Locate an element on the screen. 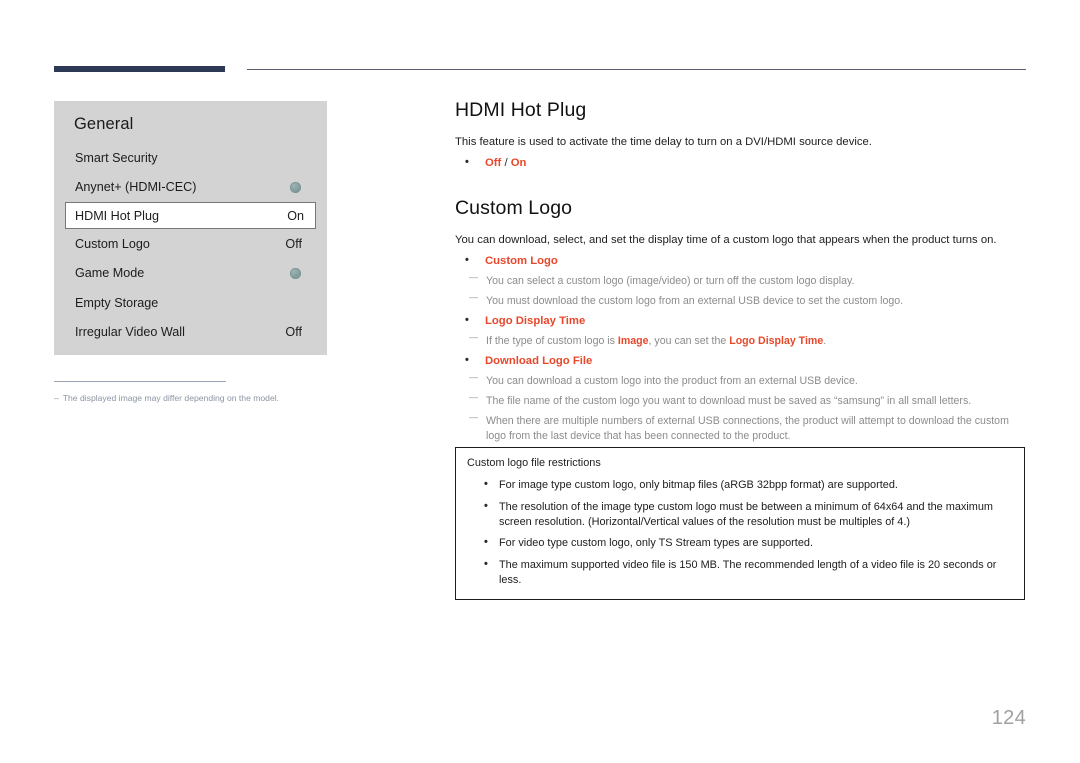 Image resolution: width=1080 pixels, height=763 pixels. footnote-dash: – is located at coordinates (56, 398).